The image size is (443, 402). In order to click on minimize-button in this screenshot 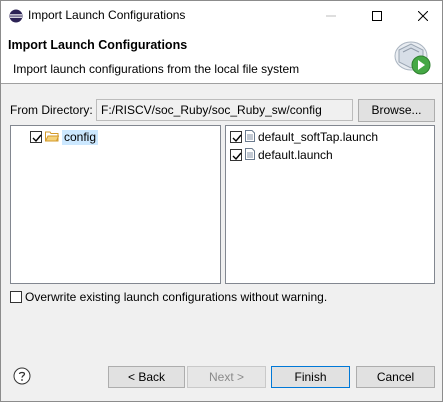, I will do `click(331, 16)`.